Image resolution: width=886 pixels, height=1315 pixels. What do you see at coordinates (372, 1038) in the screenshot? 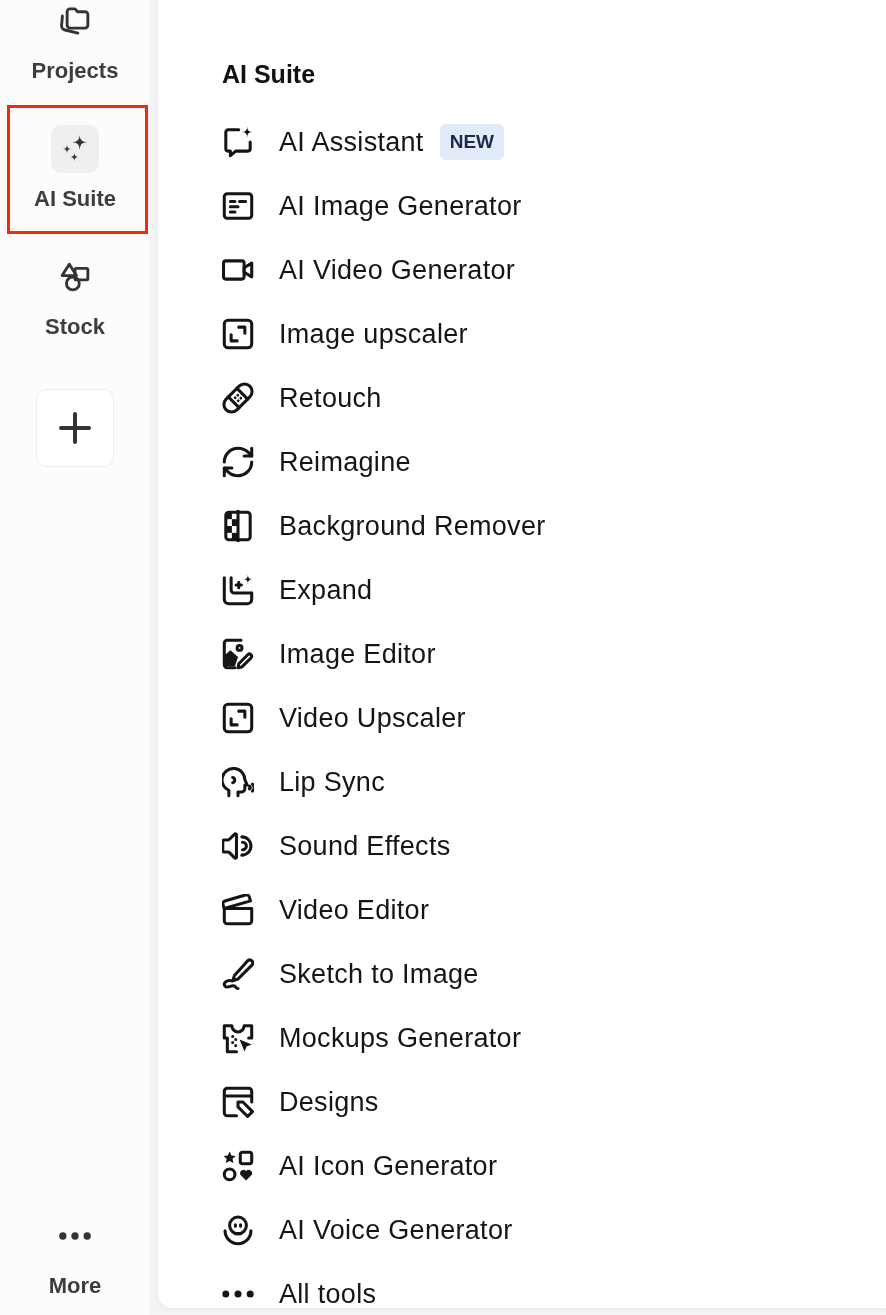
I see `tool-menu-item: Mockups Generator` at bounding box center [372, 1038].